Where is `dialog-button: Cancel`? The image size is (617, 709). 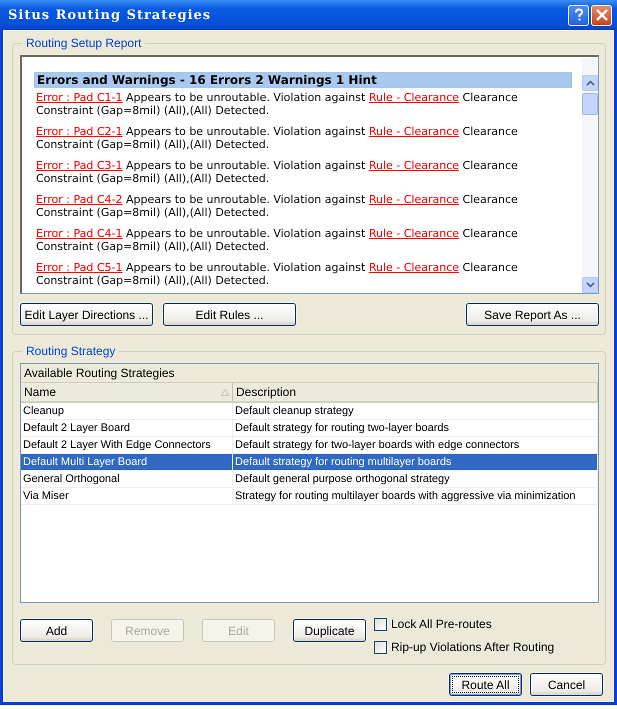 dialog-button: Cancel is located at coordinates (566, 684).